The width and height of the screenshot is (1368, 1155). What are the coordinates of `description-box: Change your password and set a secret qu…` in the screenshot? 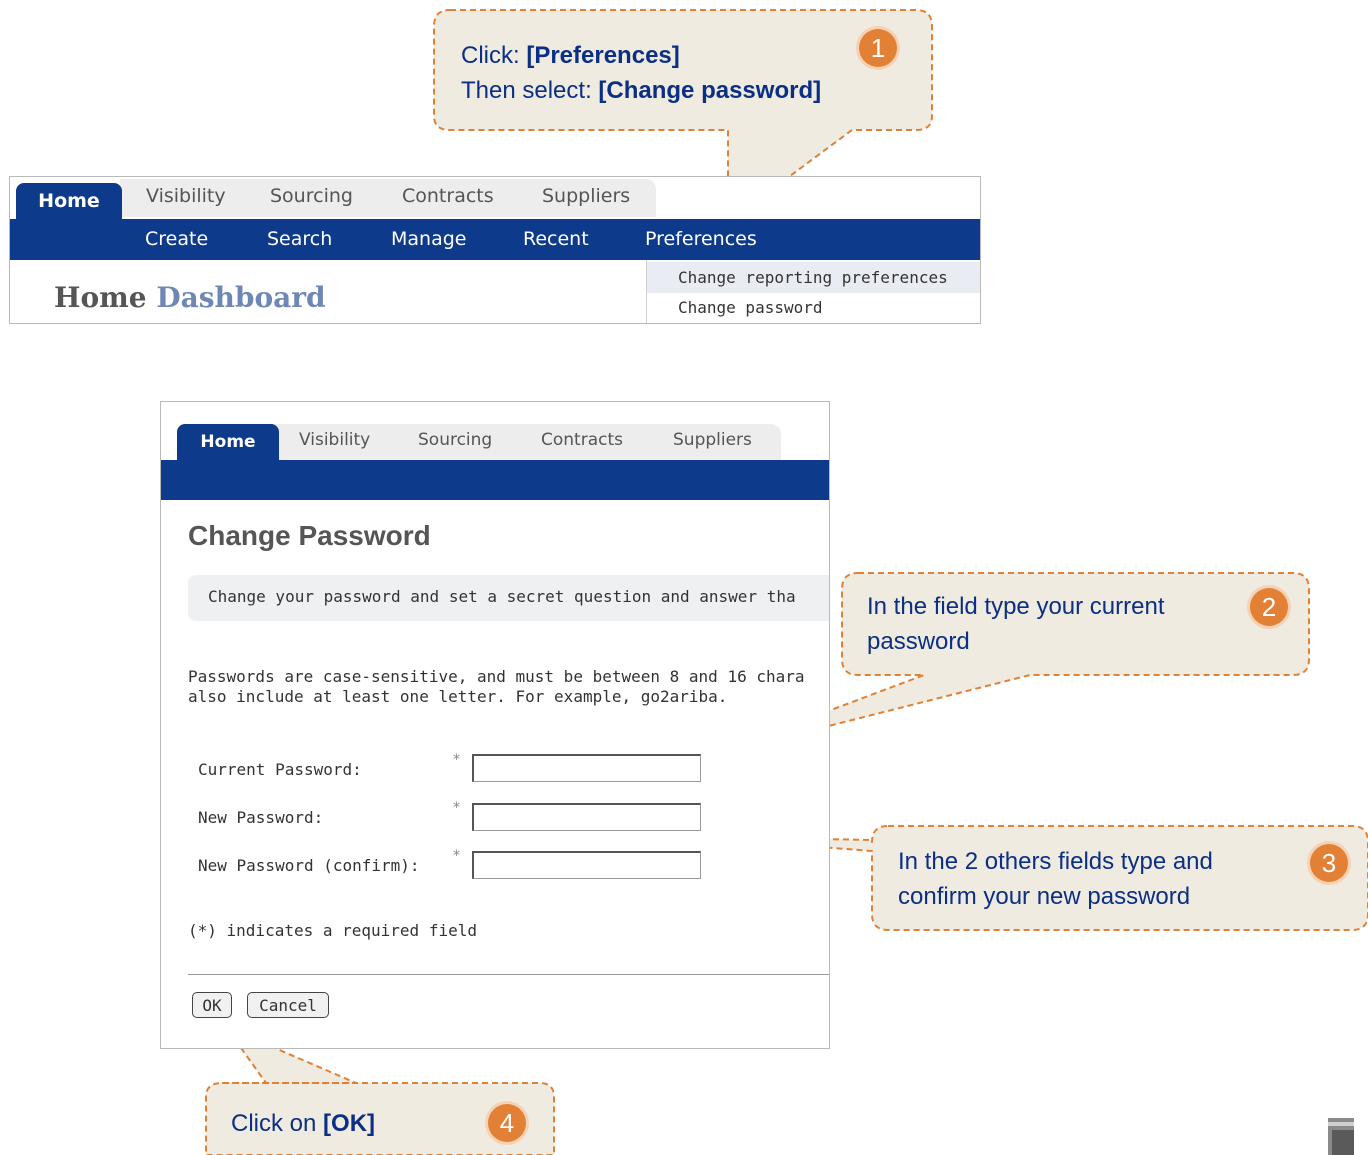 It's located at (508, 598).